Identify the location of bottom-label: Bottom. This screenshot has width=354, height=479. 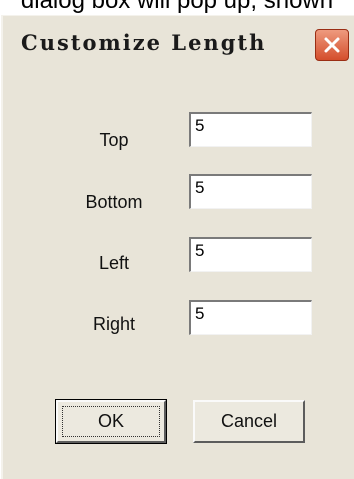
(114, 202).